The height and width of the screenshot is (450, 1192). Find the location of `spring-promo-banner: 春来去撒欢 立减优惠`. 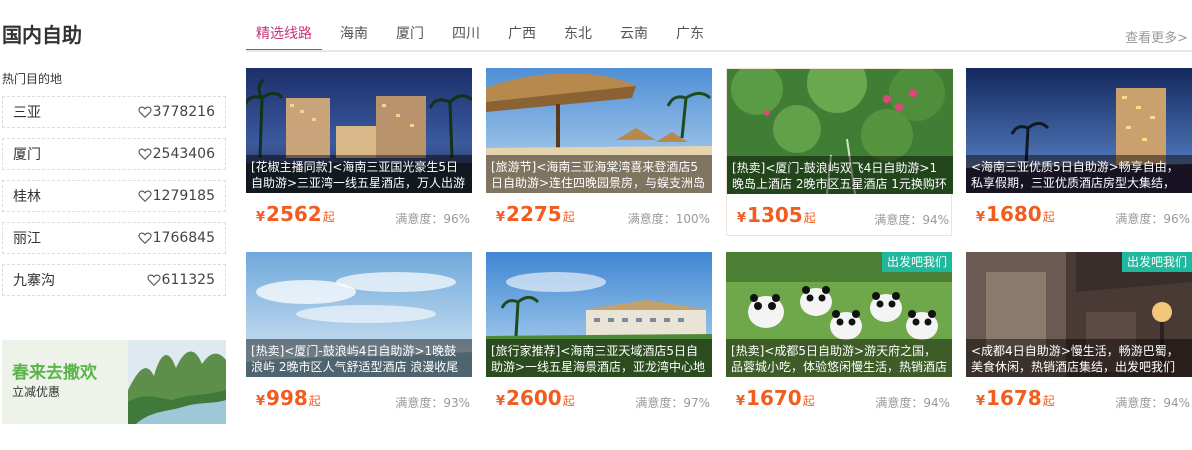

spring-promo-banner: 春来去撒欢 立减优惠 is located at coordinates (114, 382).